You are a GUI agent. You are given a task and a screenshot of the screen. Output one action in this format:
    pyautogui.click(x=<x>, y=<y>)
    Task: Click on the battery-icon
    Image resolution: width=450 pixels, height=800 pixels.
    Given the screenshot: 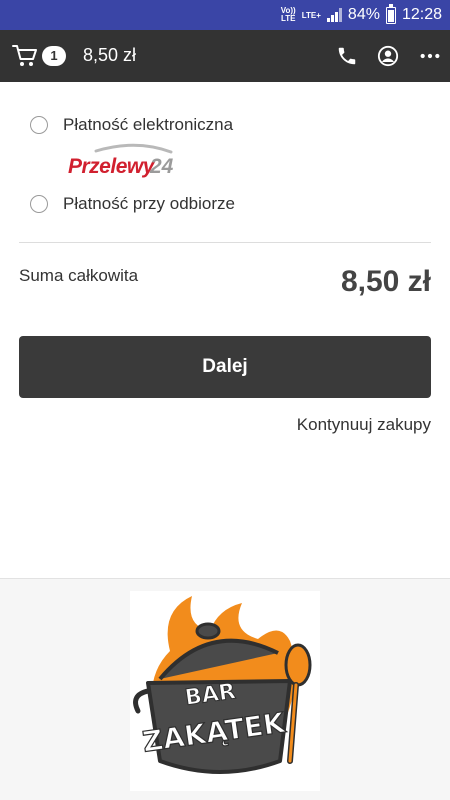 What is the action you would take?
    pyautogui.click(x=390, y=13)
    